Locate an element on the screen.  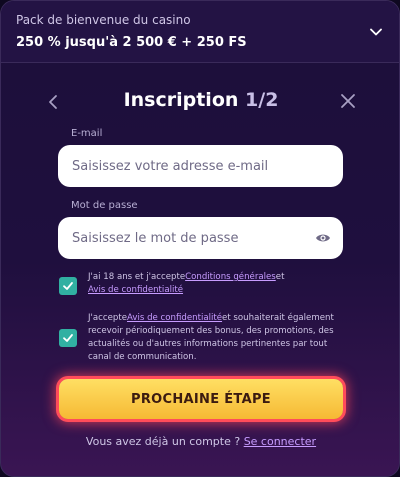
email-label: E-mail is located at coordinates (87, 133).